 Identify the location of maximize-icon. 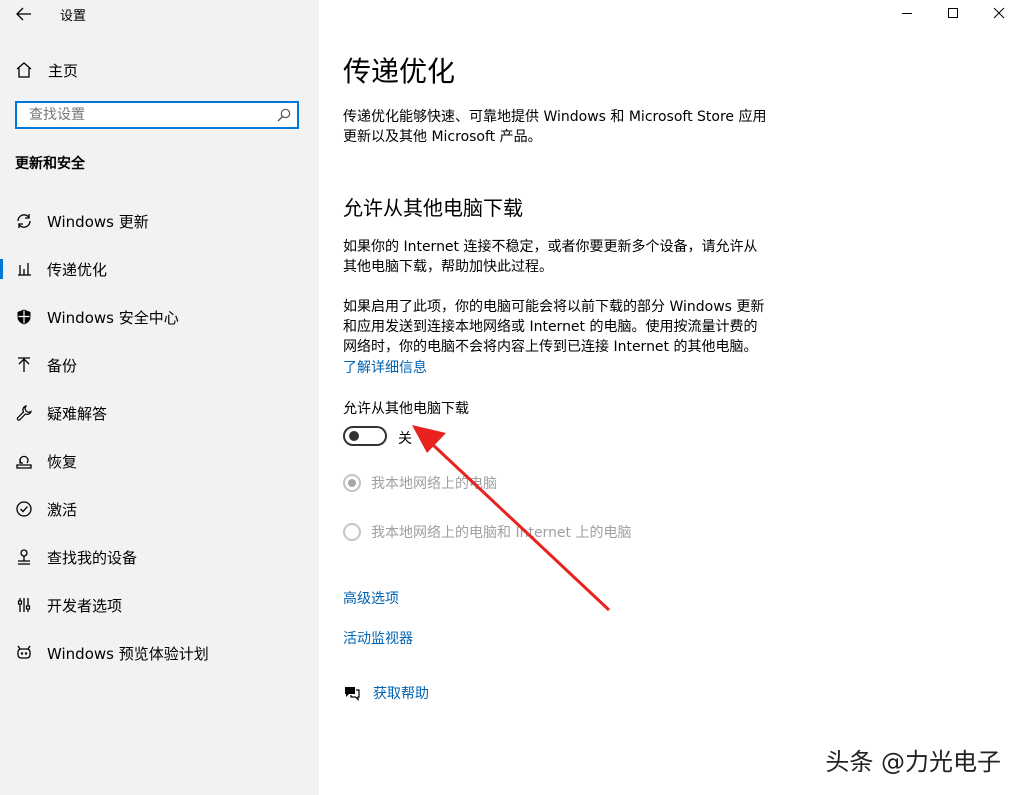
(953, 13).